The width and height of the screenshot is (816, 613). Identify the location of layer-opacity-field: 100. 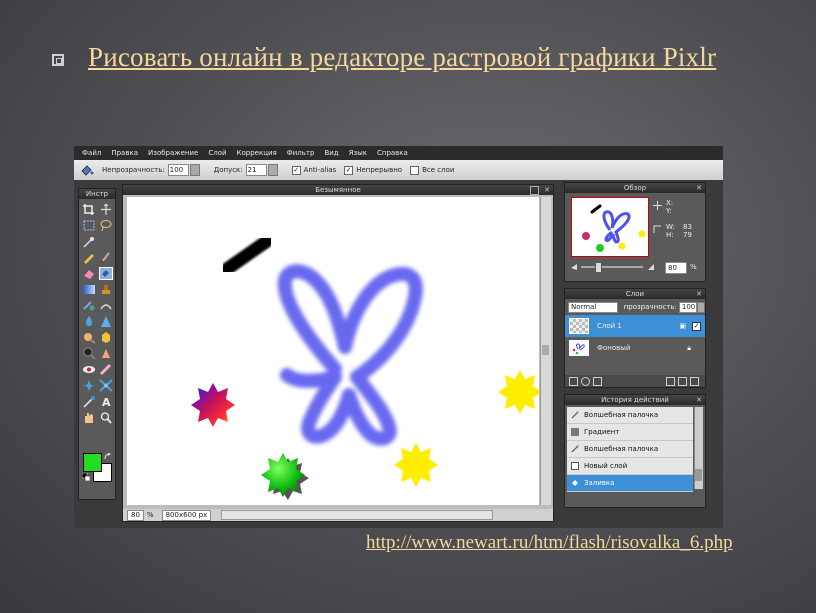
(687, 307).